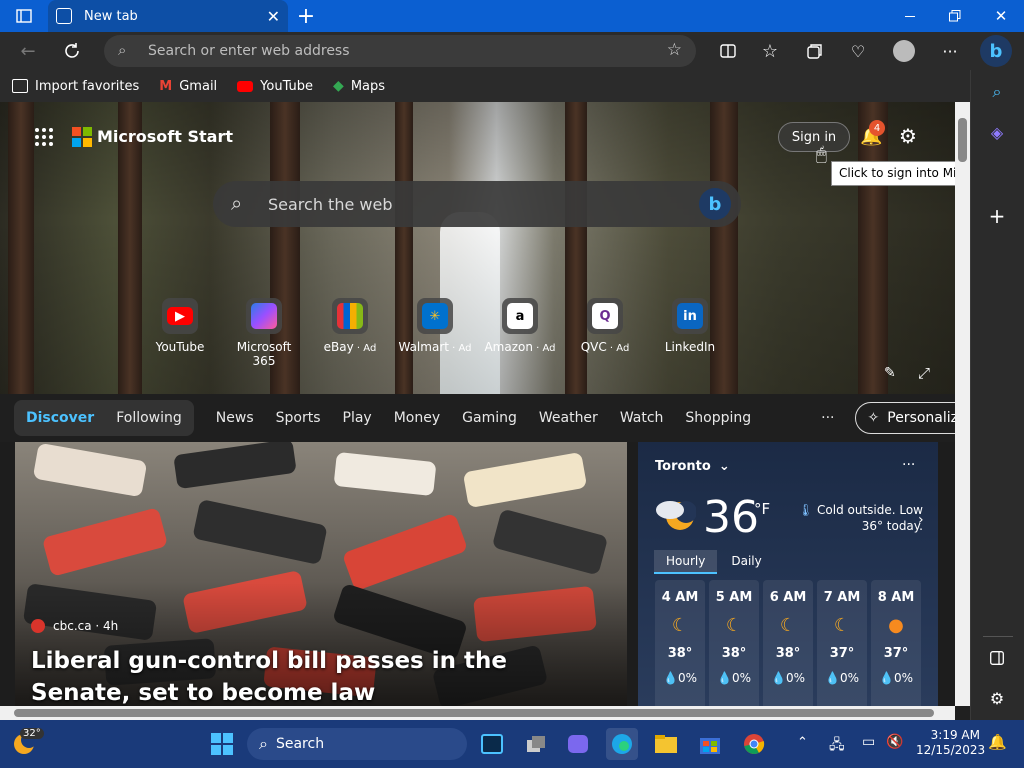 The height and width of the screenshot is (768, 1024). What do you see at coordinates (997, 658) in the screenshot?
I see `hide-sidebar-icon` at bounding box center [997, 658].